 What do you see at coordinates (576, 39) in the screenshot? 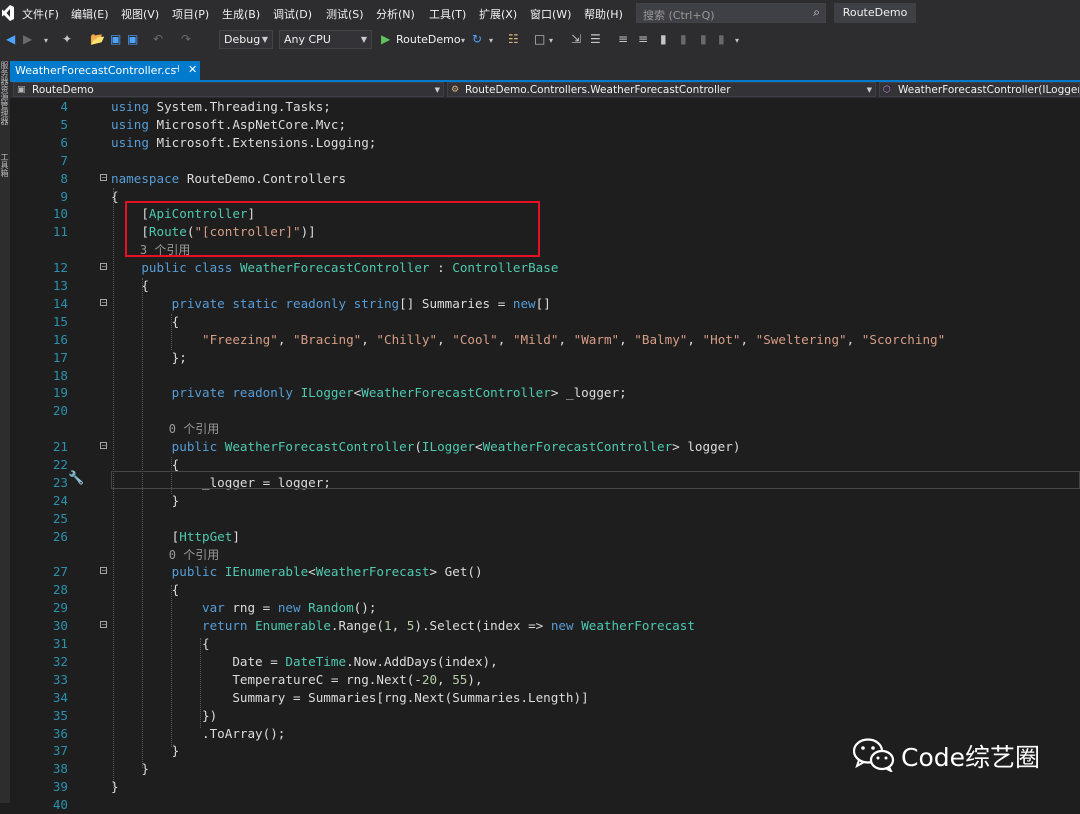
I see `step-into-icon: ⇲` at bounding box center [576, 39].